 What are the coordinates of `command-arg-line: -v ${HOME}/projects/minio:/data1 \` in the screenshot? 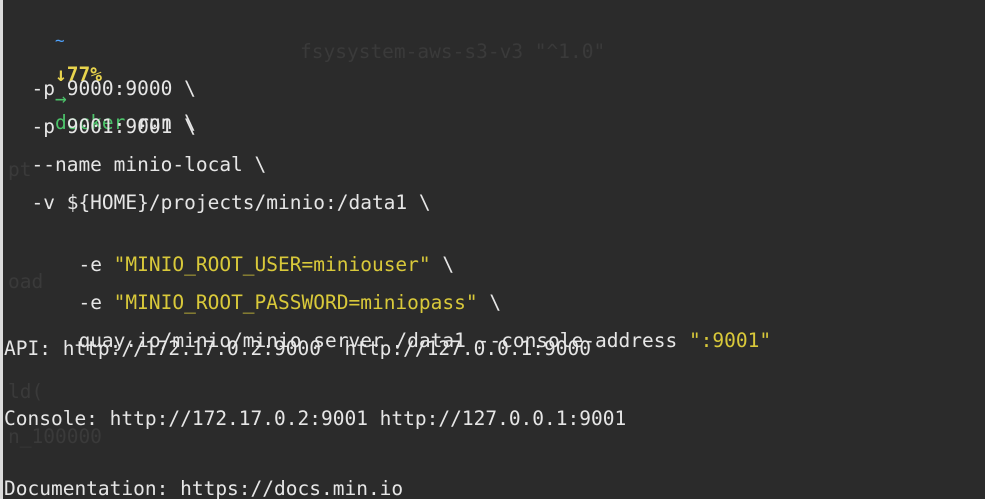 It's located at (219, 202).